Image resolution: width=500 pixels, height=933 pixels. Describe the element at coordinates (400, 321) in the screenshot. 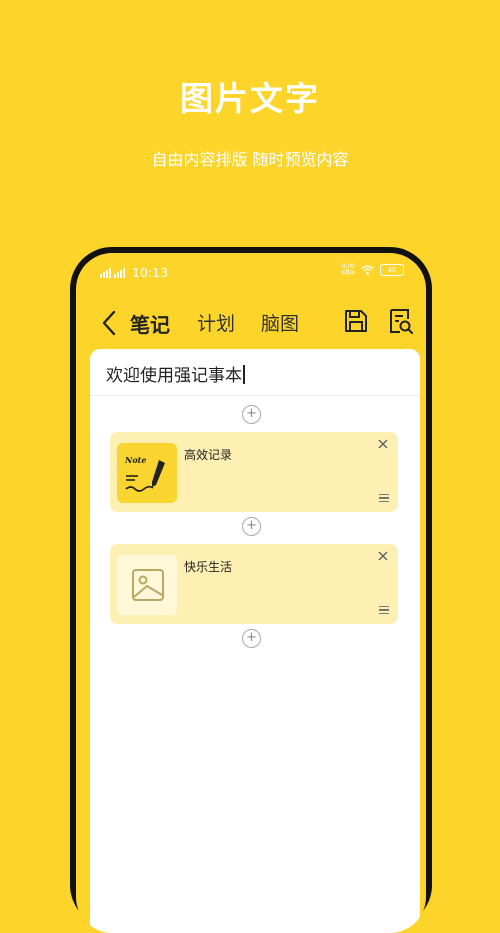

I see `preview-icon` at that location.